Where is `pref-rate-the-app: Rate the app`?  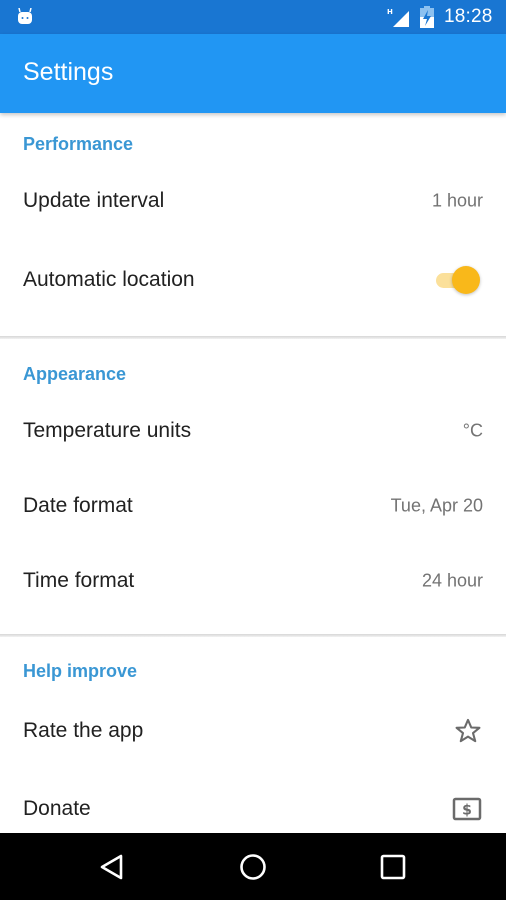
pref-rate-the-app: Rate the app is located at coordinates (253, 730).